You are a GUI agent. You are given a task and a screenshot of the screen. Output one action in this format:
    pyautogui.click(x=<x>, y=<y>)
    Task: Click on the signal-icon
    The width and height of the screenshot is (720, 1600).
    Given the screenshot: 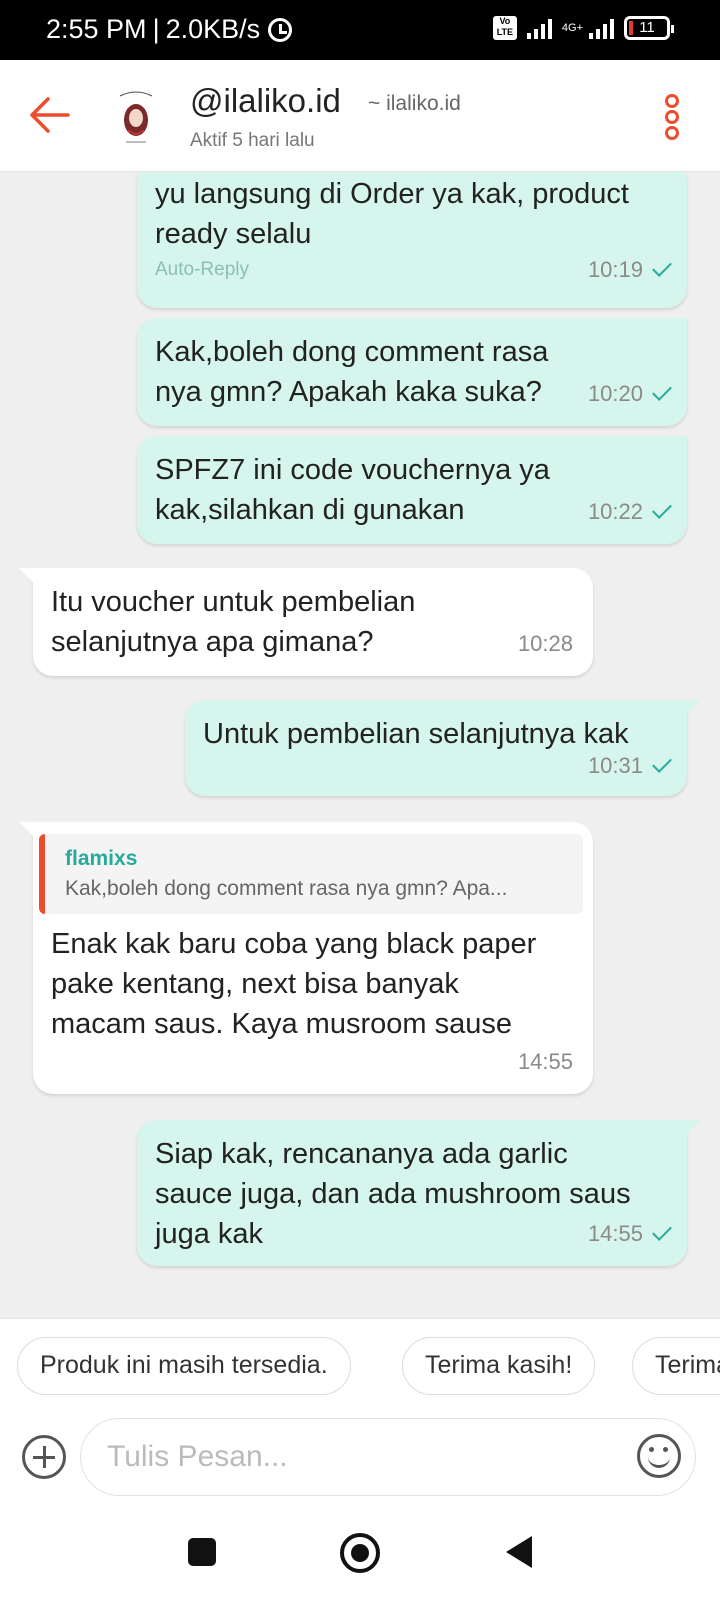 What is the action you would take?
    pyautogui.click(x=539, y=28)
    